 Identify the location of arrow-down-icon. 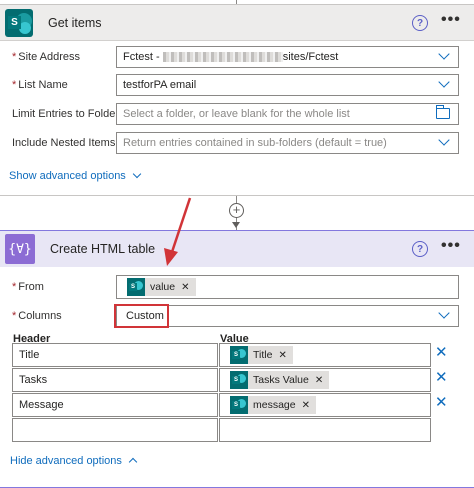
(236, 225).